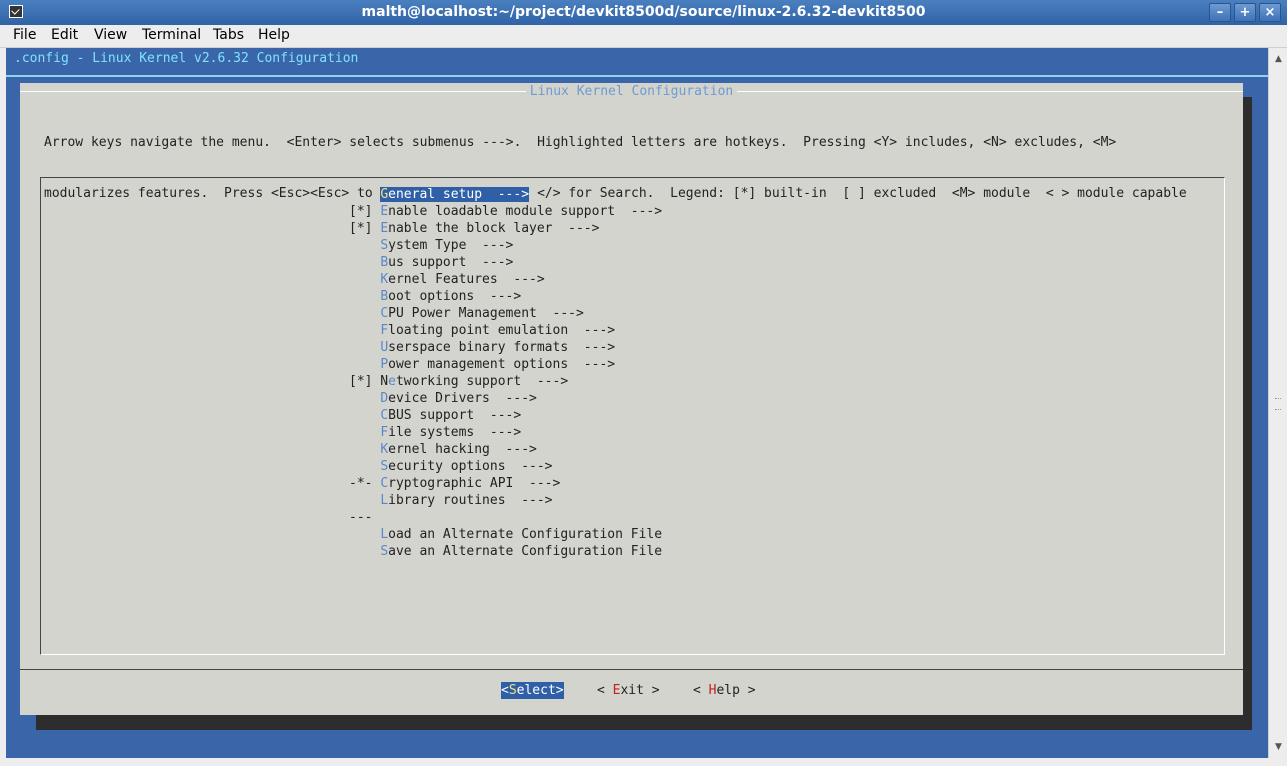 The width and height of the screenshot is (1287, 766). What do you see at coordinates (466, 466) in the screenshot?
I see `menu-item-label: Security options --->` at bounding box center [466, 466].